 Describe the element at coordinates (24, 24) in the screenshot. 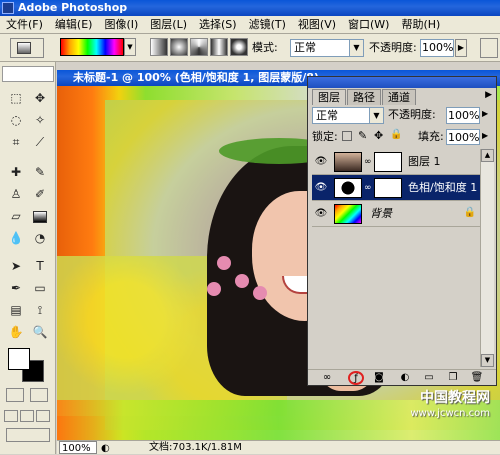

I see `menu-file: 文件(F)` at that location.